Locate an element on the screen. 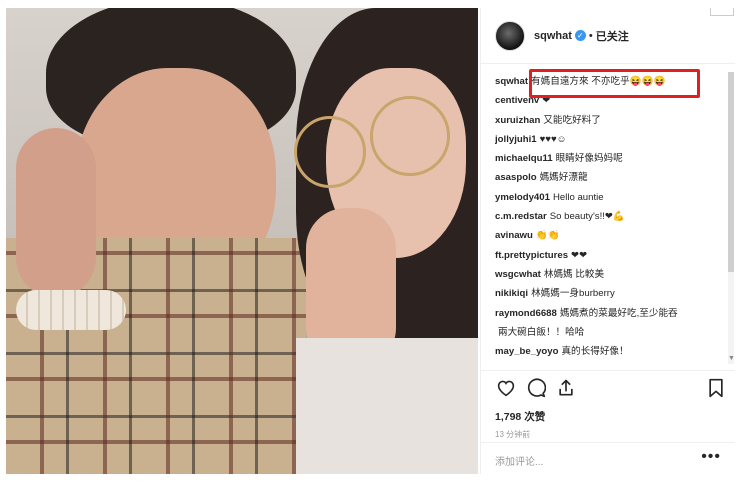  comment-row: c.m.redstar So beauty's!!❤💪 is located at coordinates (611, 216).